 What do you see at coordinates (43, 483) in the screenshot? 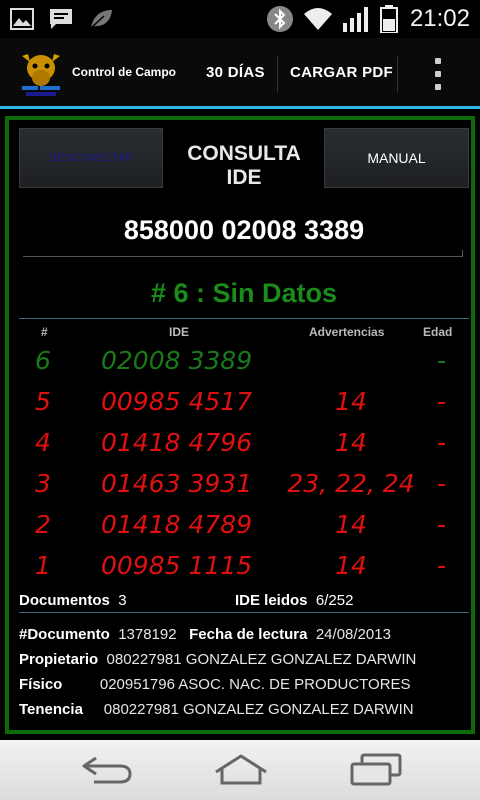
I see `row-num: 3` at bounding box center [43, 483].